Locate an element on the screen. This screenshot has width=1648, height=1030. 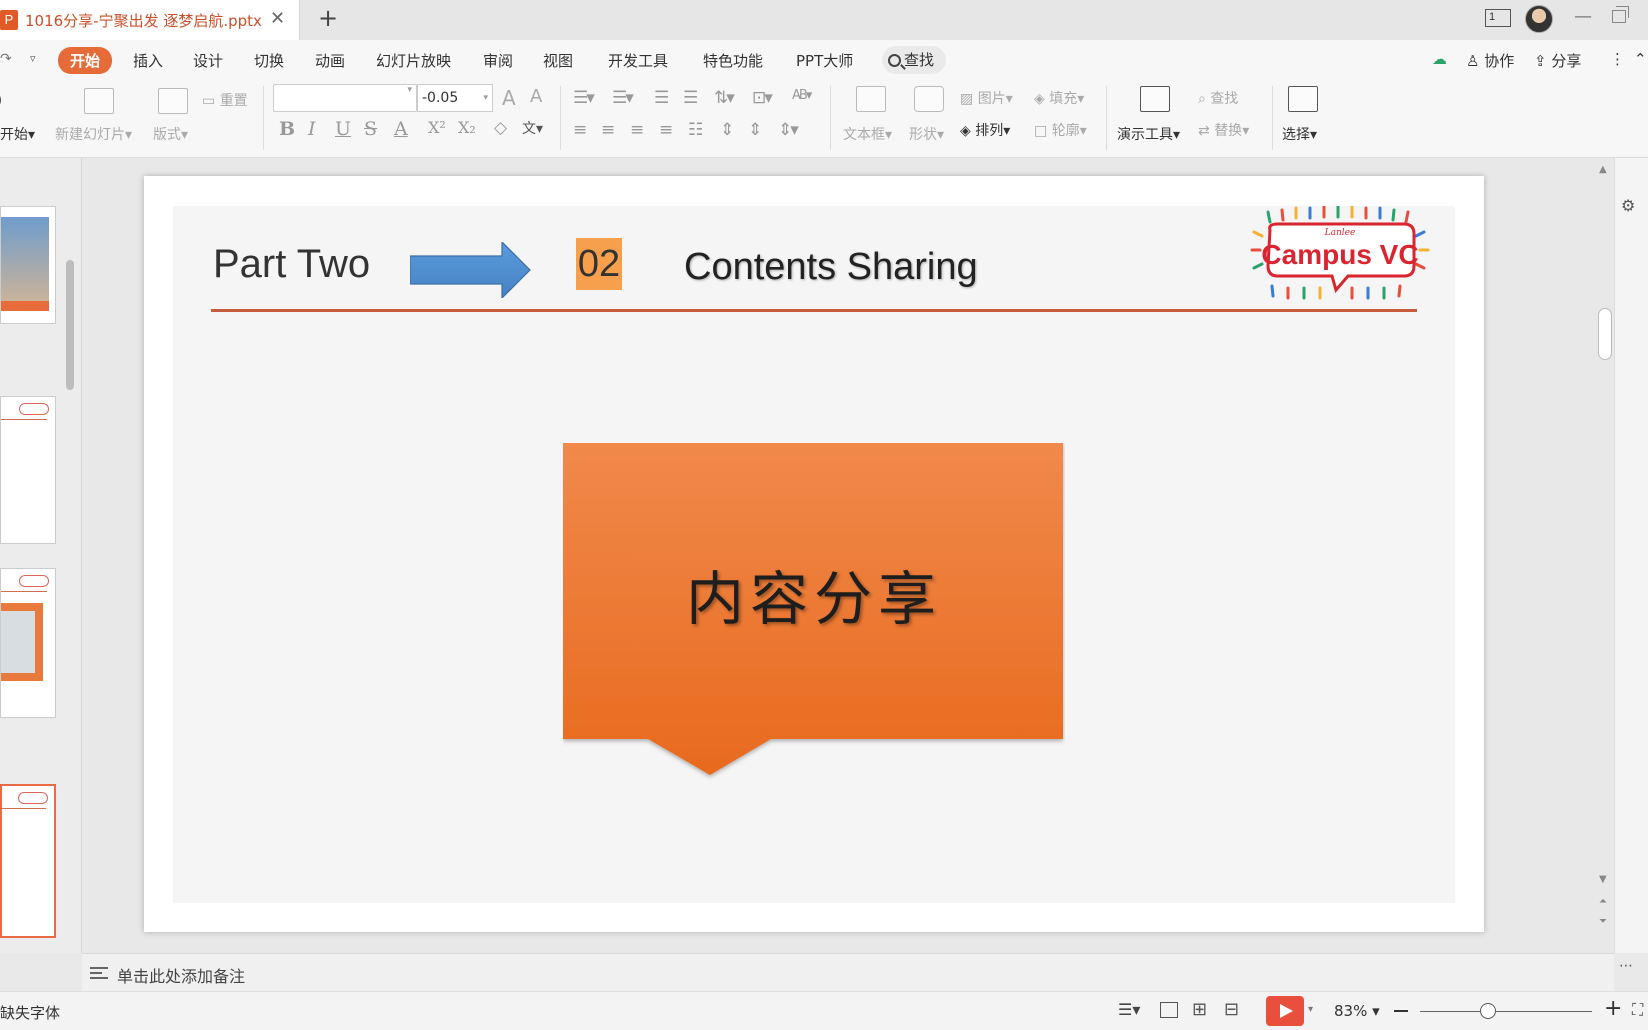
fill-button: ◈ 填充▾ is located at coordinates (1059, 98).